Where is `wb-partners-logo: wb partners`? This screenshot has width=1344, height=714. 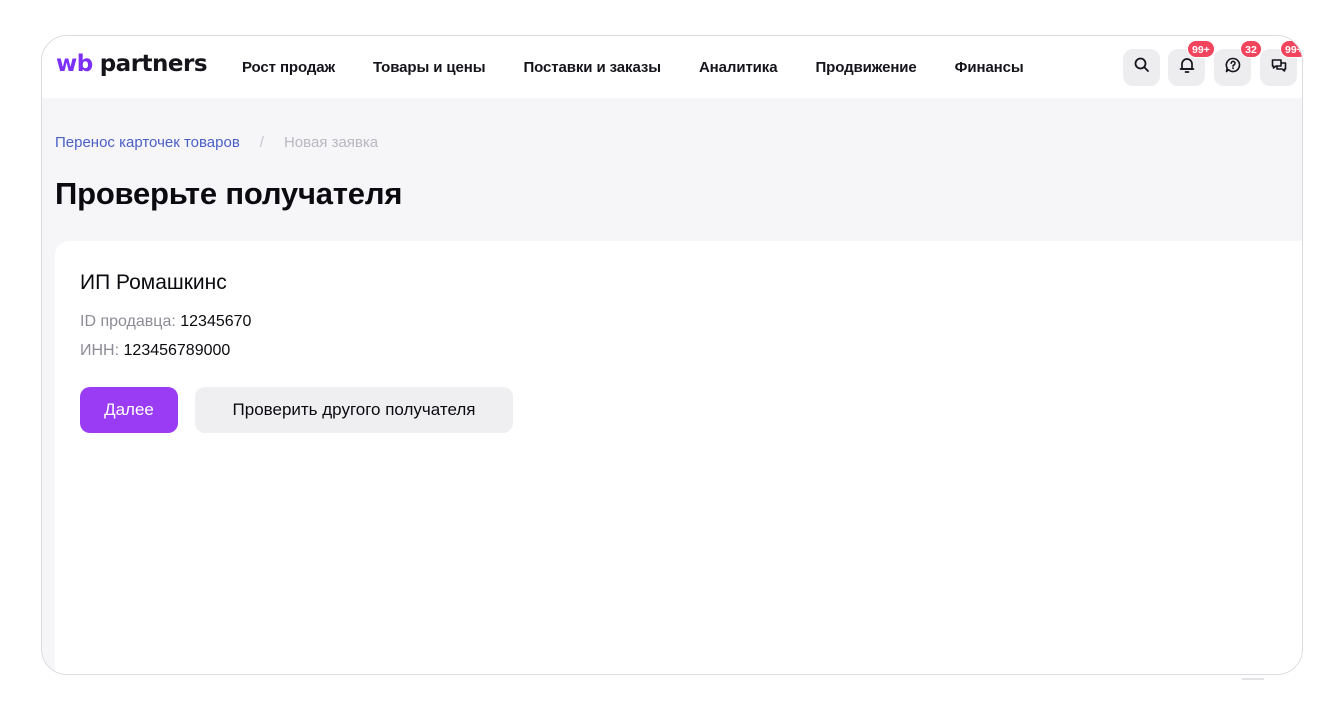
wb-partners-logo: wb partners is located at coordinates (132, 66).